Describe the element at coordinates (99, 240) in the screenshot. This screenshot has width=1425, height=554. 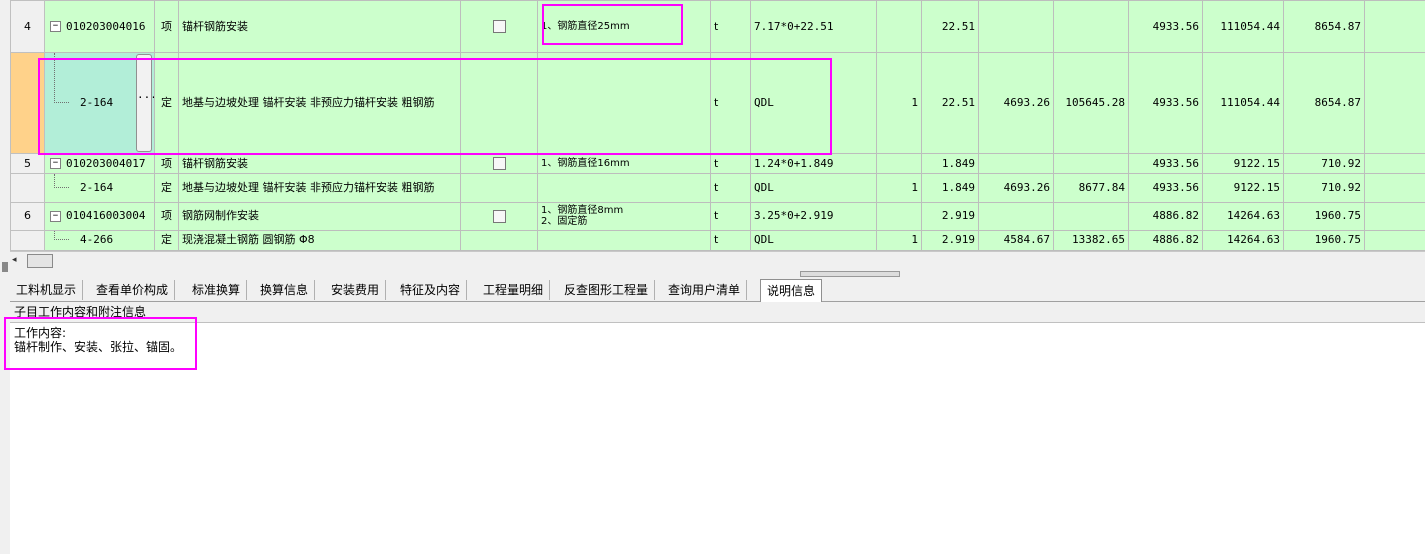
I see `code-cell: 4-266` at that location.